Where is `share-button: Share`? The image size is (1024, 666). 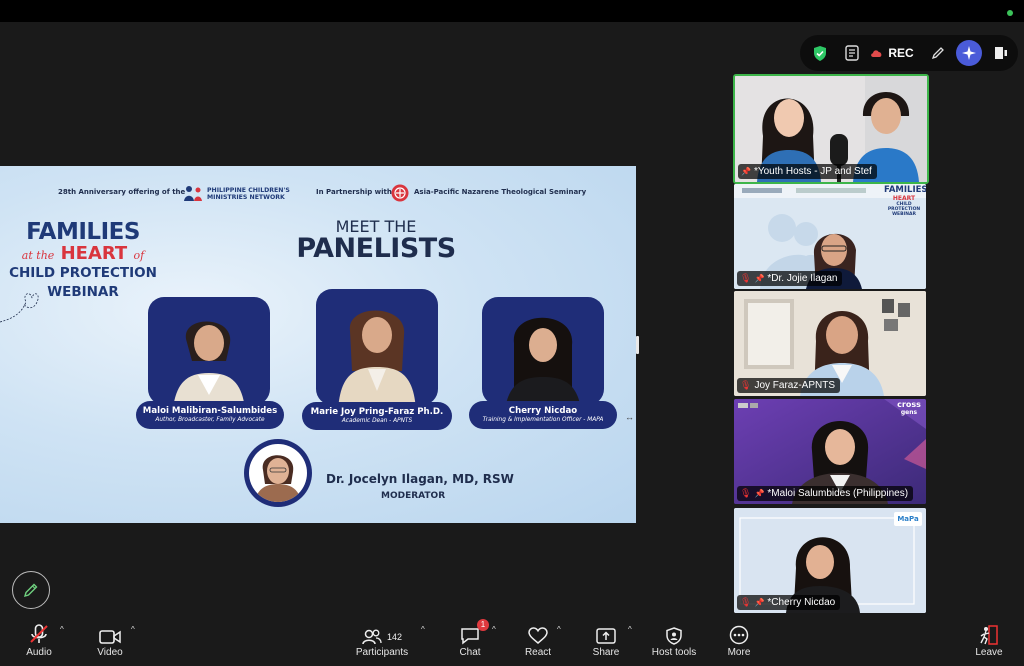
share-button: Share is located at coordinates (606, 641).